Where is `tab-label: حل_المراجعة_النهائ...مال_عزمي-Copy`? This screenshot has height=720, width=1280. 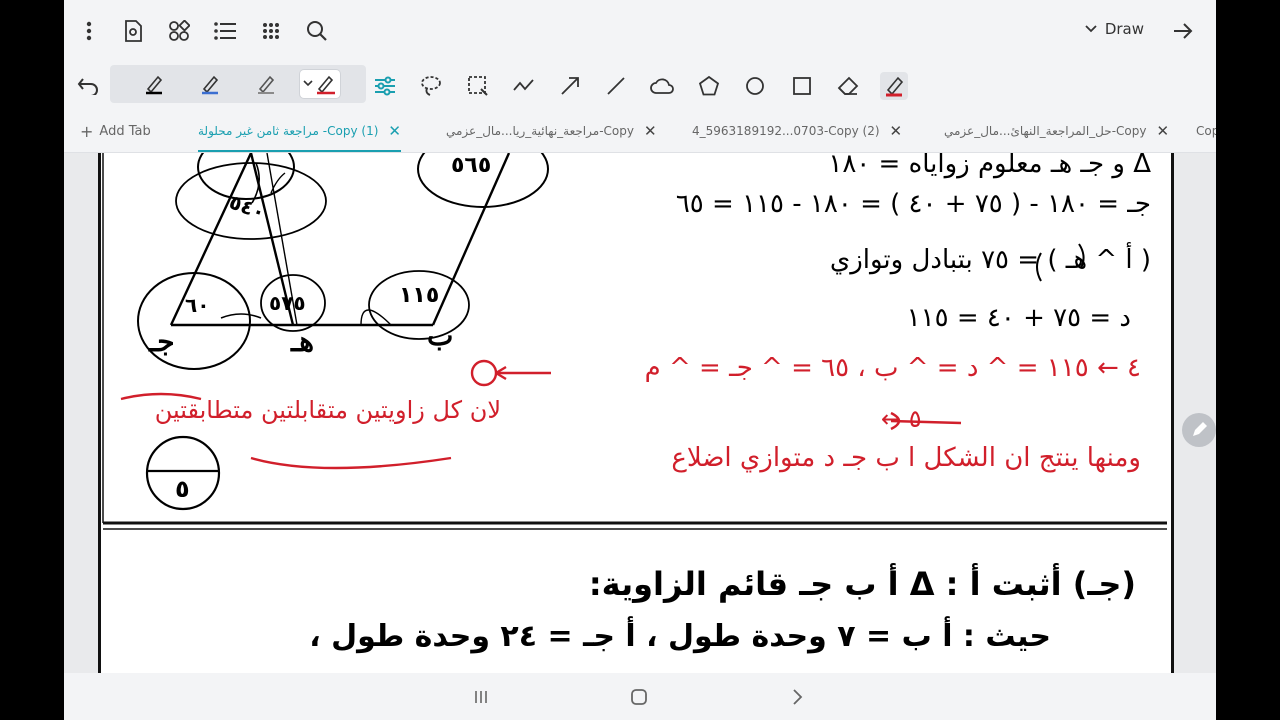
tab-label: حل_المراجعة_النهائ...مال_عزمي-Copy is located at coordinates (1045, 131).